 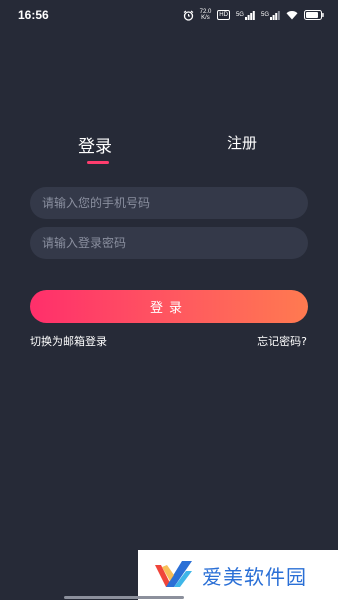 What do you see at coordinates (68, 341) in the screenshot?
I see `switch-email-login-link: 切换为邮箱登录` at bounding box center [68, 341].